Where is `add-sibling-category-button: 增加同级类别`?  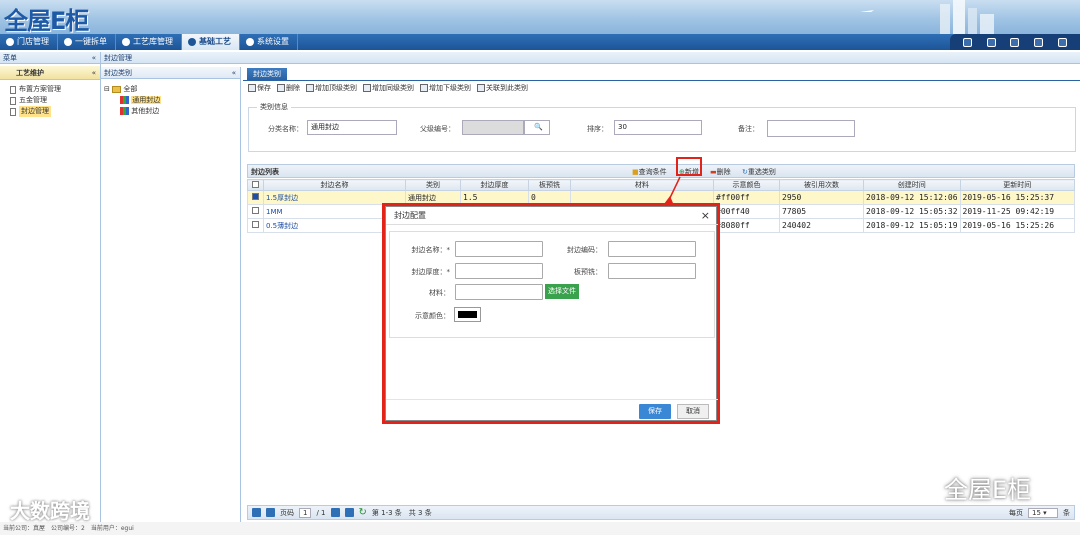
add-sibling-category-button: 增加同级类别 is located at coordinates (388, 88).